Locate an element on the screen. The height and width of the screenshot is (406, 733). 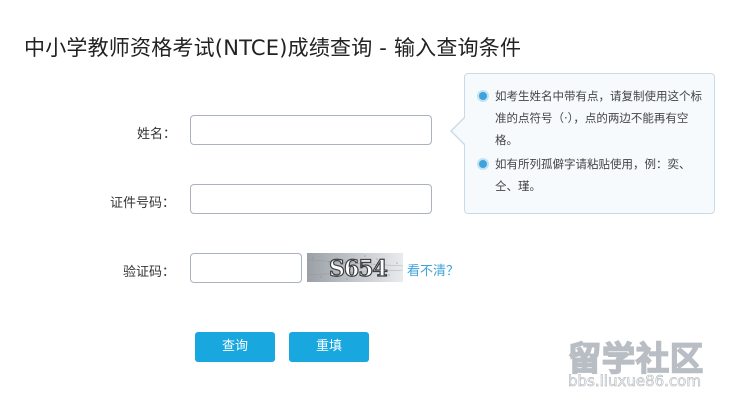
reset-button: 重填 is located at coordinates (329, 347).